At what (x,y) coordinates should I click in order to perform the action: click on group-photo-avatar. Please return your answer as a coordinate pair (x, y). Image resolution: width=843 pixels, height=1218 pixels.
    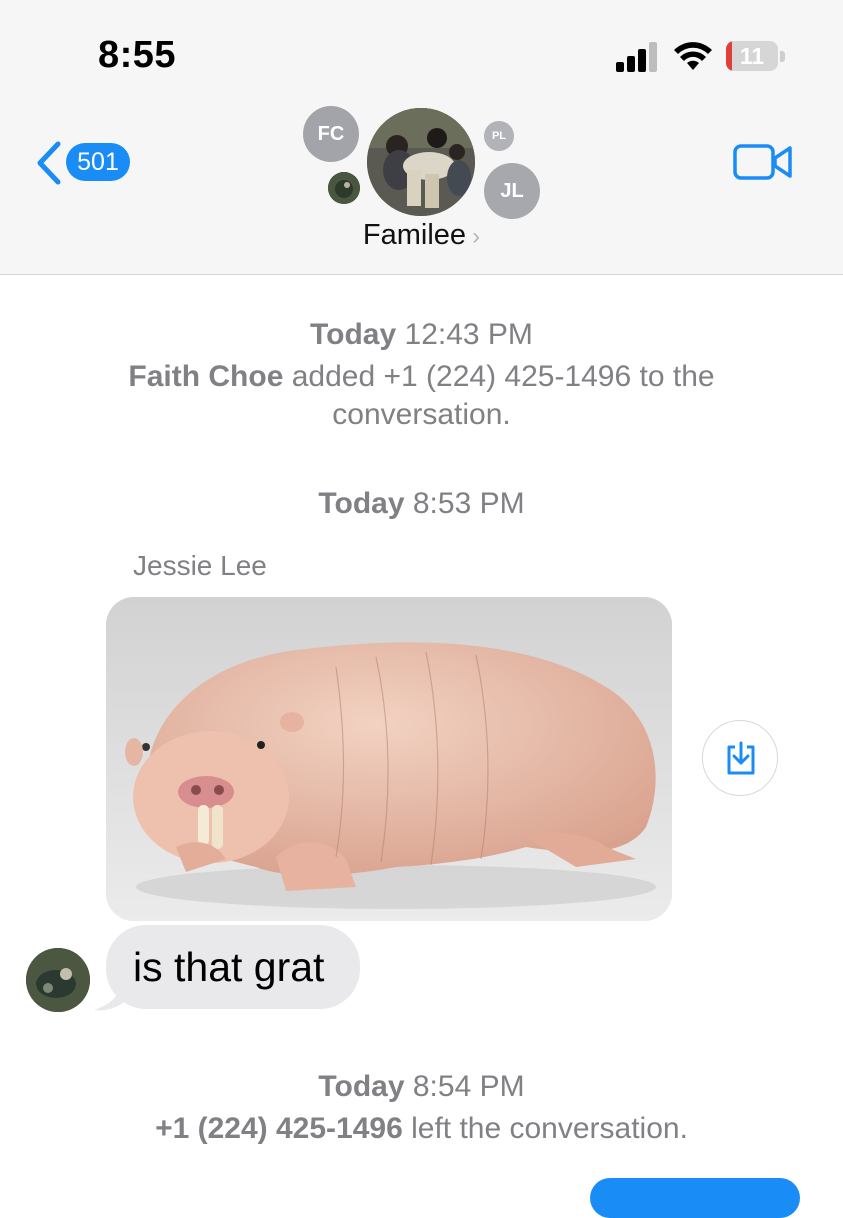
    Looking at the image, I should click on (421, 162).